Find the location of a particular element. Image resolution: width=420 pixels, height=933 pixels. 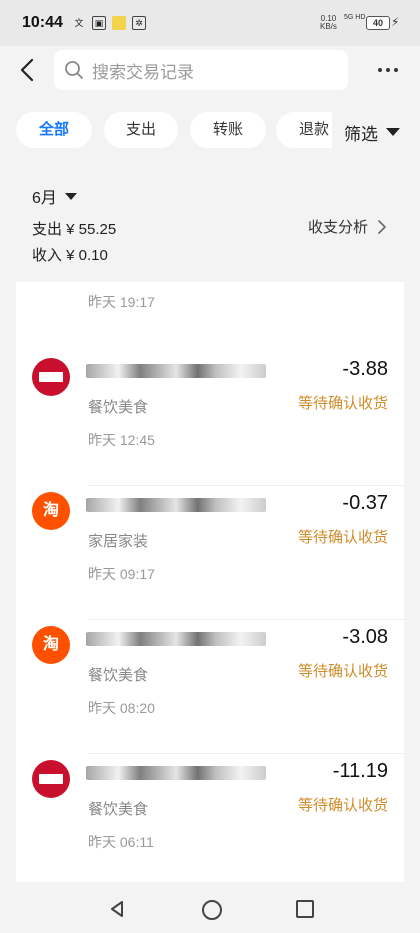

notification-icon: 文 is located at coordinates (79, 23).